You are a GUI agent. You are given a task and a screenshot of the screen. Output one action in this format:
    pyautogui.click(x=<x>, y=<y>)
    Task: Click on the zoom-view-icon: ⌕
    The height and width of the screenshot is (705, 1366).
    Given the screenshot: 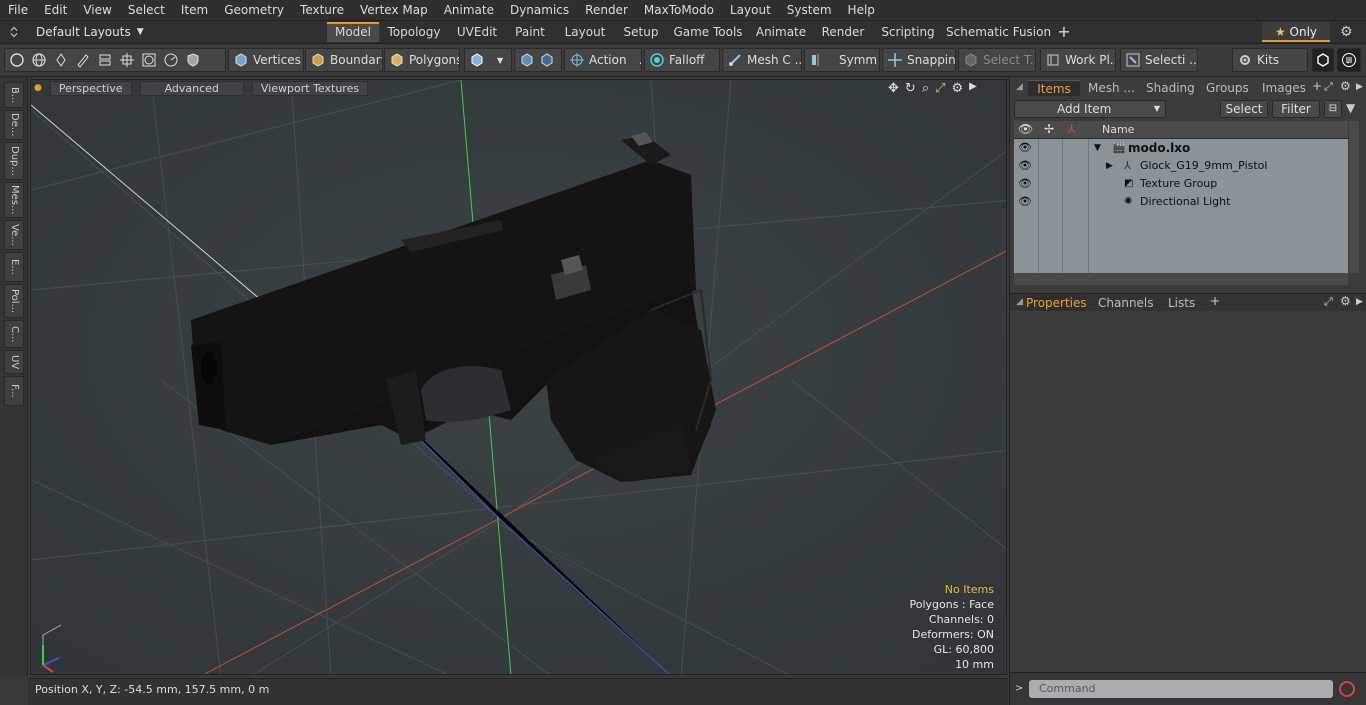 What is the action you would take?
    pyautogui.click(x=925, y=88)
    